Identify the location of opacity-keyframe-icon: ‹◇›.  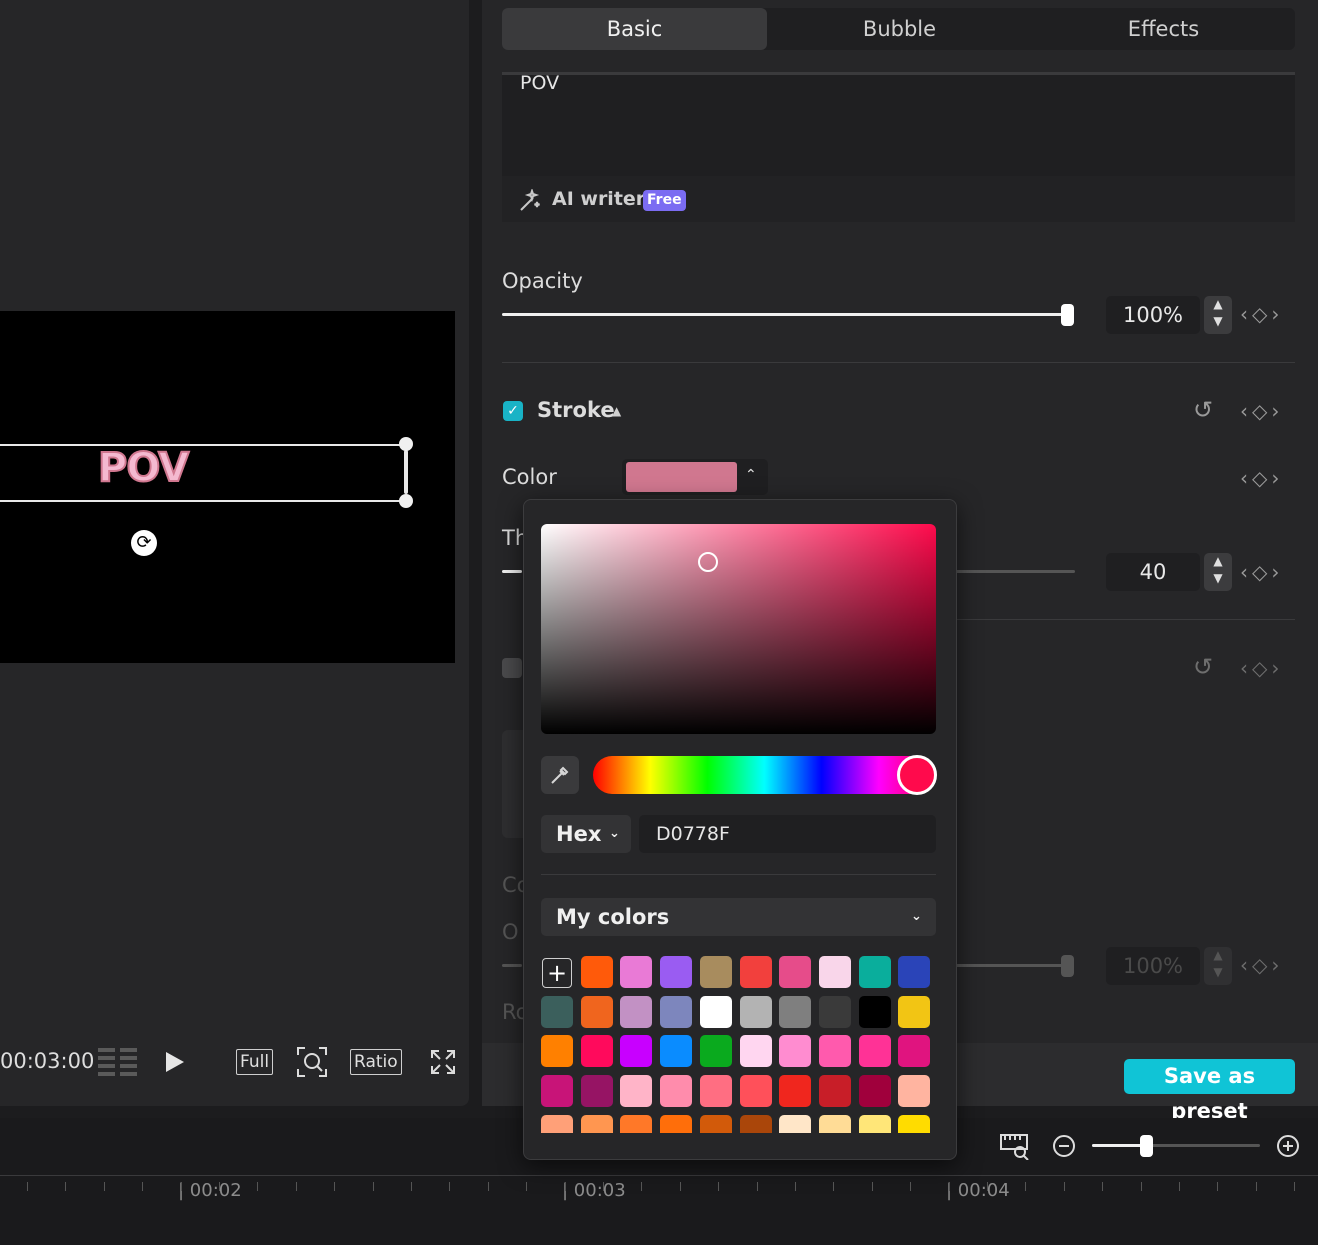
(1261, 314).